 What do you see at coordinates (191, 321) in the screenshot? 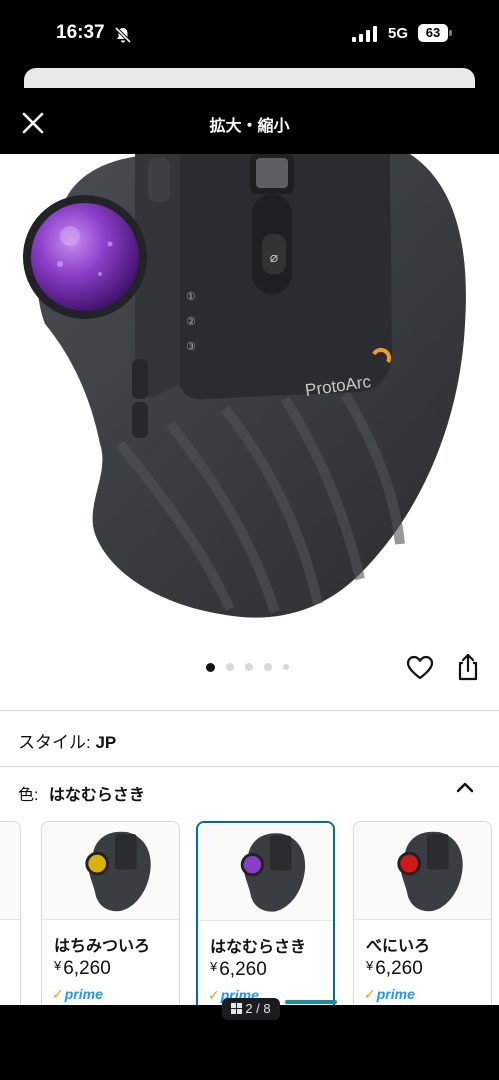
I see `mode-label-2: ②` at bounding box center [191, 321].